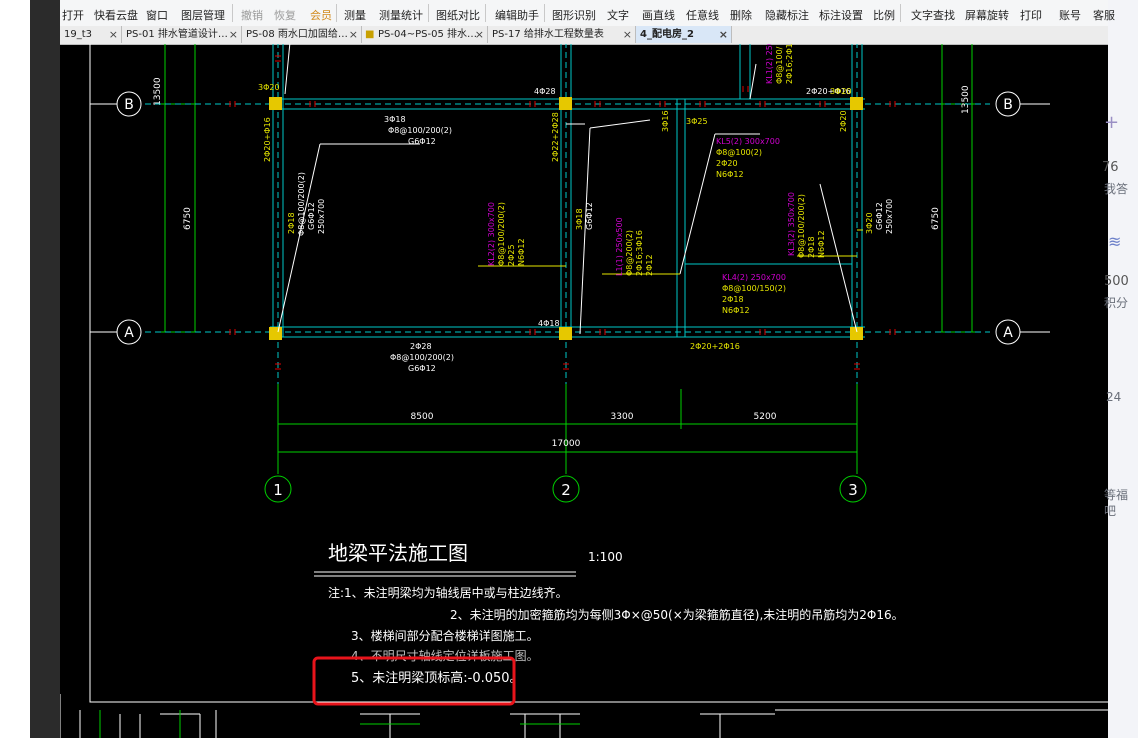  Describe the element at coordinates (116, 15) in the screenshot. I see `toolbar-cloud: 快看云盘` at that location.